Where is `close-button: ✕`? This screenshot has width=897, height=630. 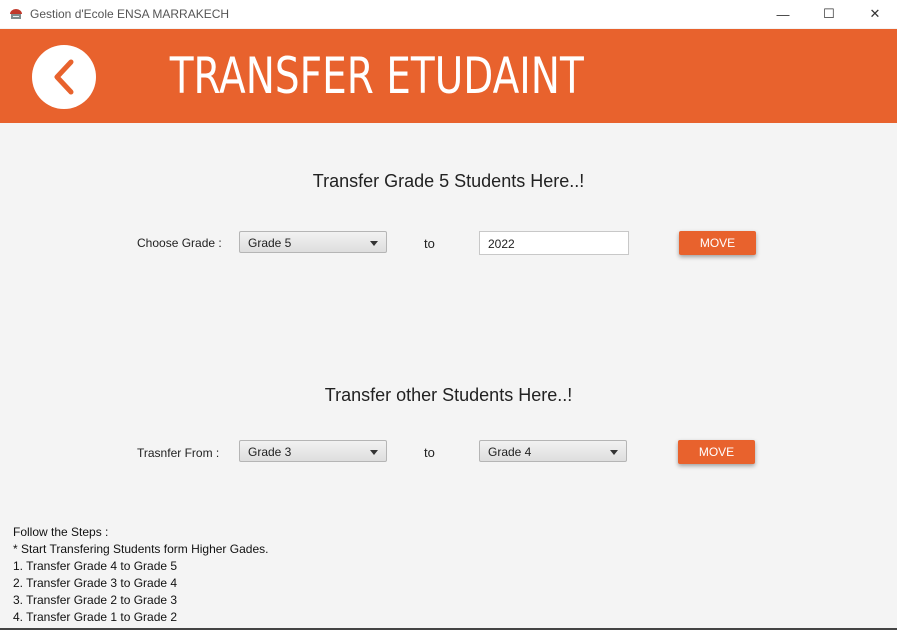 close-button: ✕ is located at coordinates (874, 14).